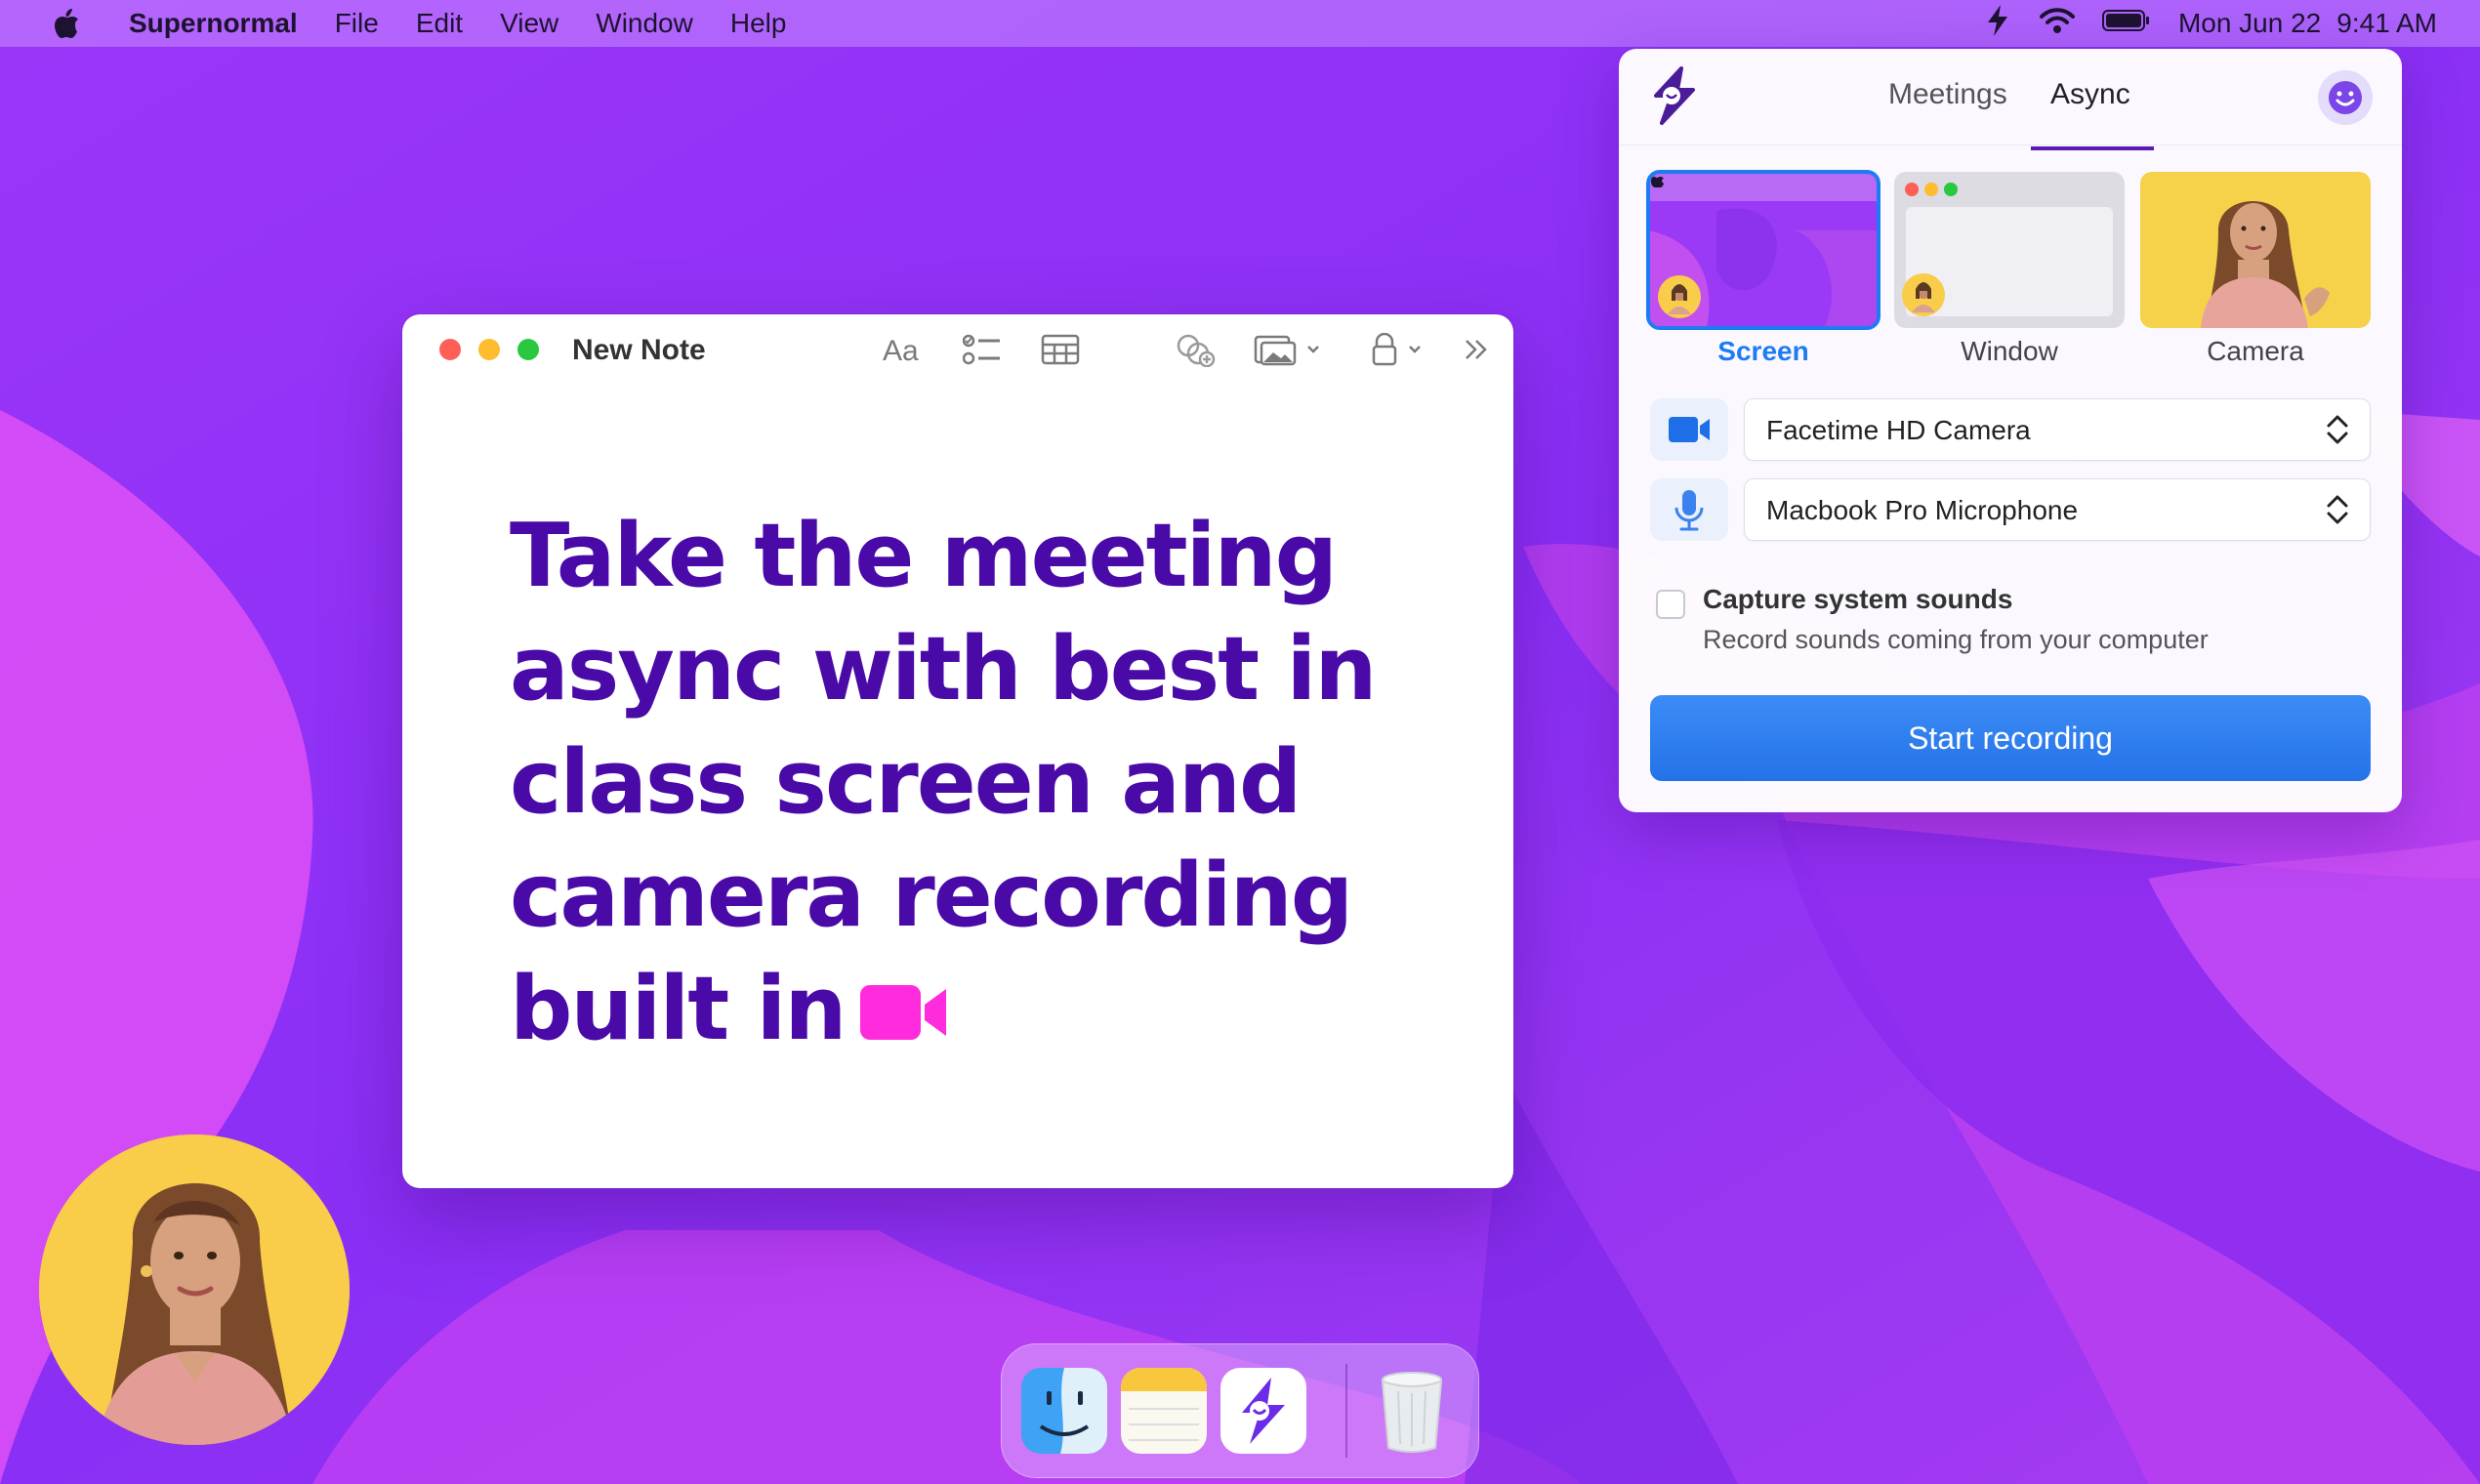 This screenshot has height=1484, width=2480. What do you see at coordinates (2386, 23) in the screenshot?
I see `menubar-time: 9:41 AM` at bounding box center [2386, 23].